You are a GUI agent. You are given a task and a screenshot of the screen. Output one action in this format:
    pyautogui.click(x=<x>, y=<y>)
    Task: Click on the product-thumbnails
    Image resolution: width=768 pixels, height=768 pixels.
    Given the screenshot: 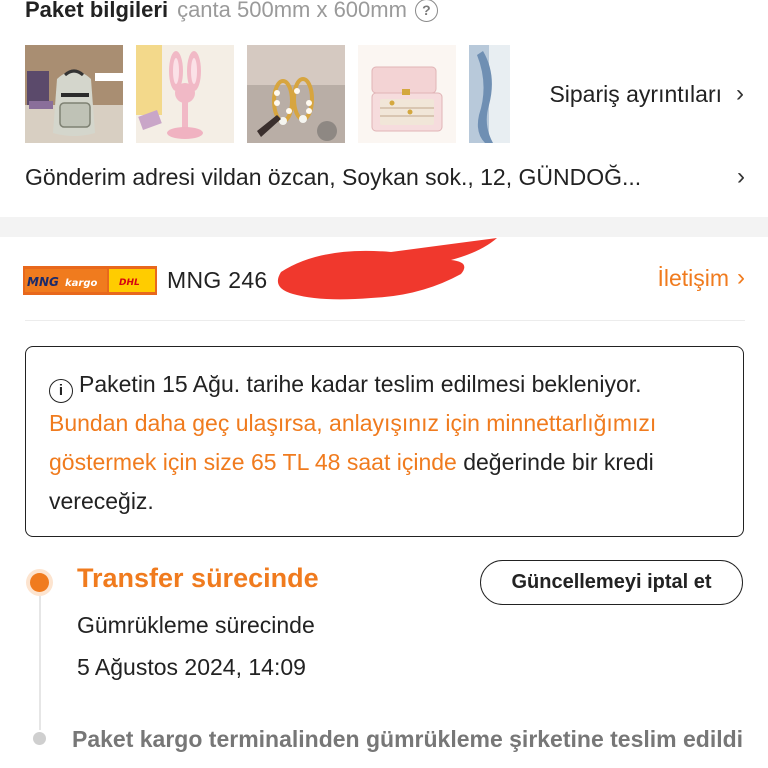 What is the action you would take?
    pyautogui.click(x=267, y=94)
    